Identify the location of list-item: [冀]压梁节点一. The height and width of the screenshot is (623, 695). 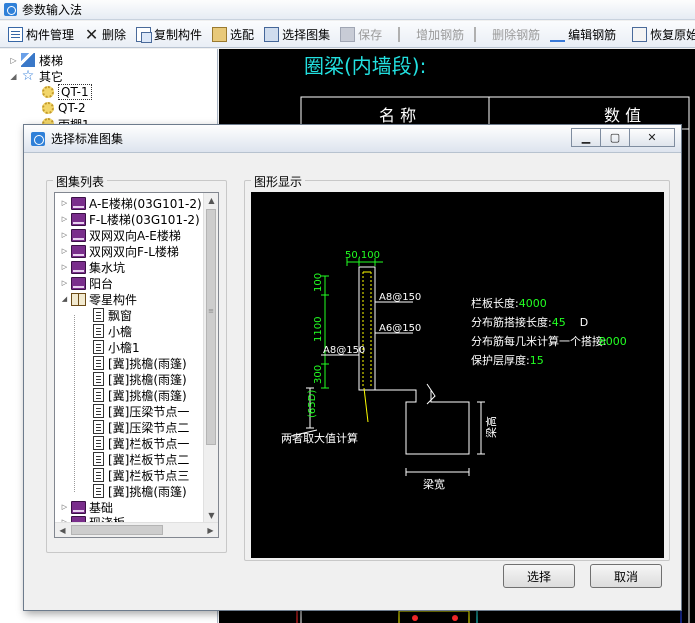
(141, 411).